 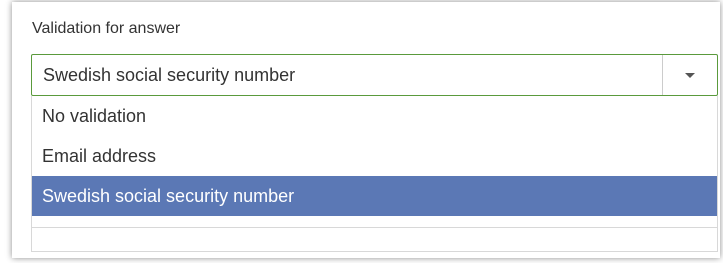 What do you see at coordinates (374, 196) in the screenshot?
I see `option-swedish-social-security-number: Swedish social security number` at bounding box center [374, 196].